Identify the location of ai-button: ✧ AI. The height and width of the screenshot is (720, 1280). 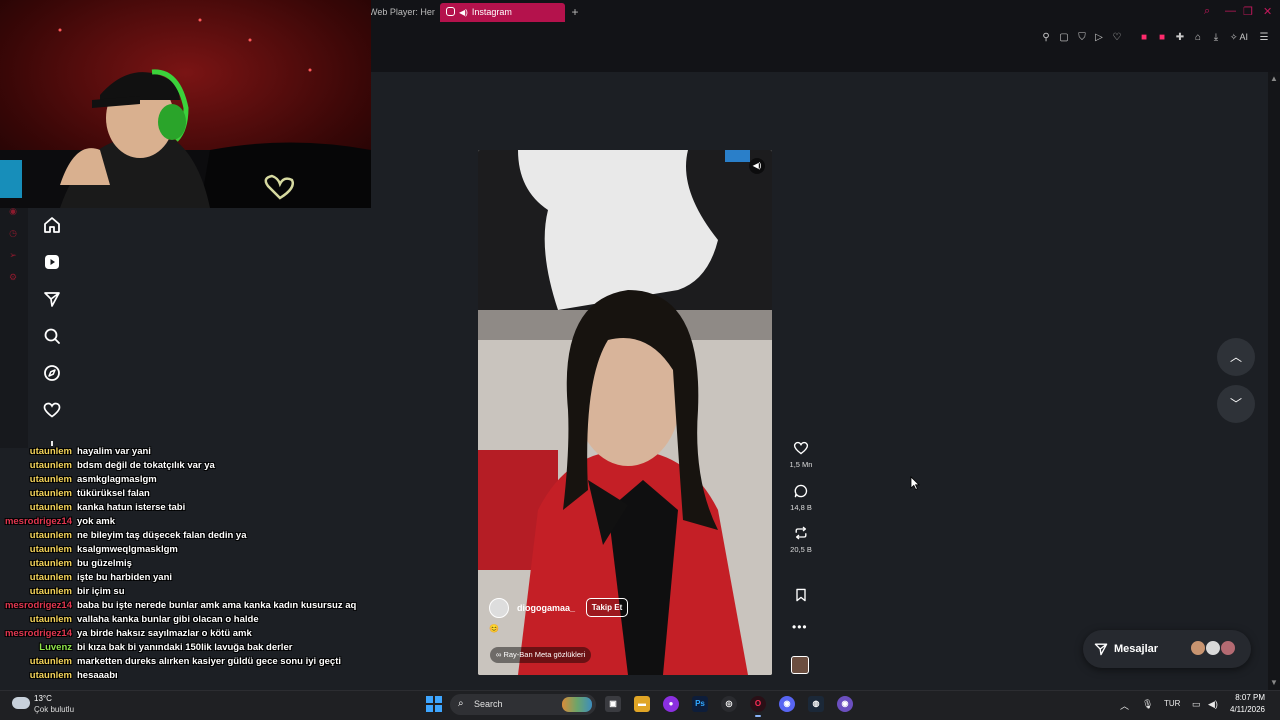
(1239, 37).